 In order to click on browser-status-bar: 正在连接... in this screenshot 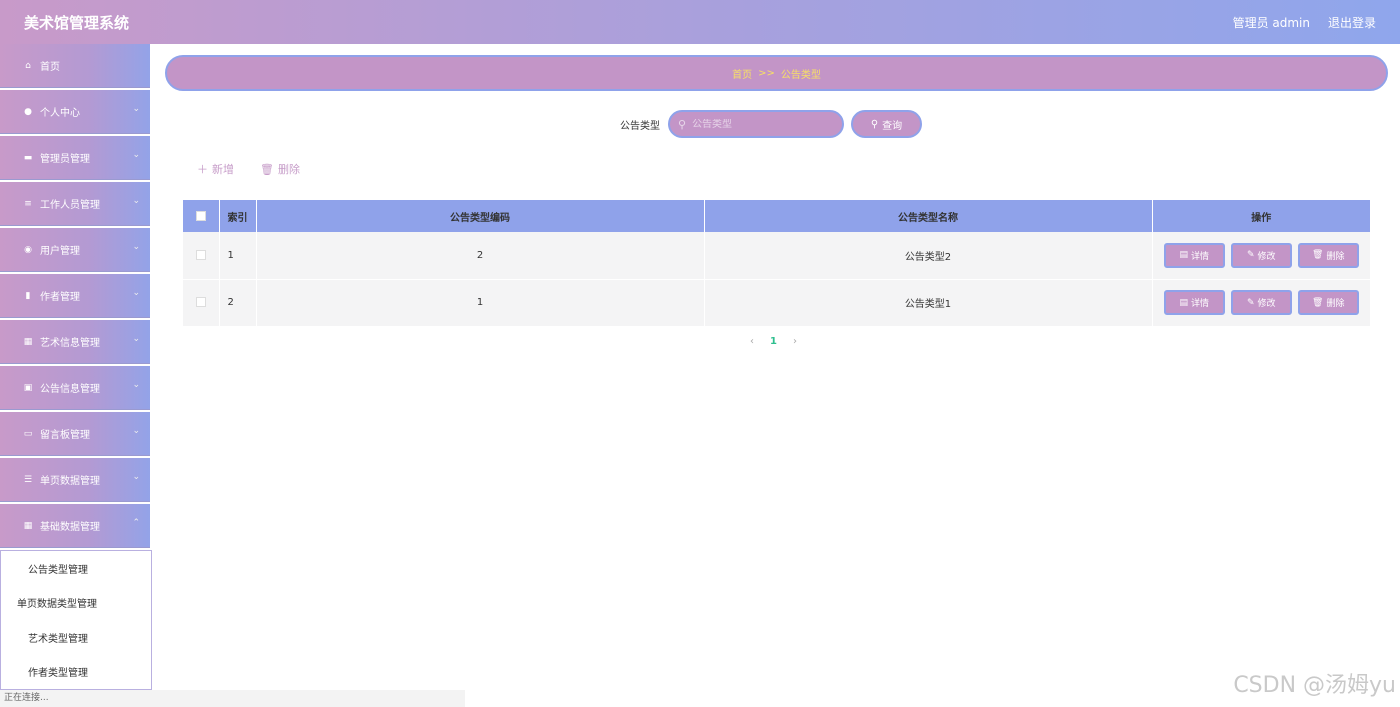, I will do `click(232, 698)`.